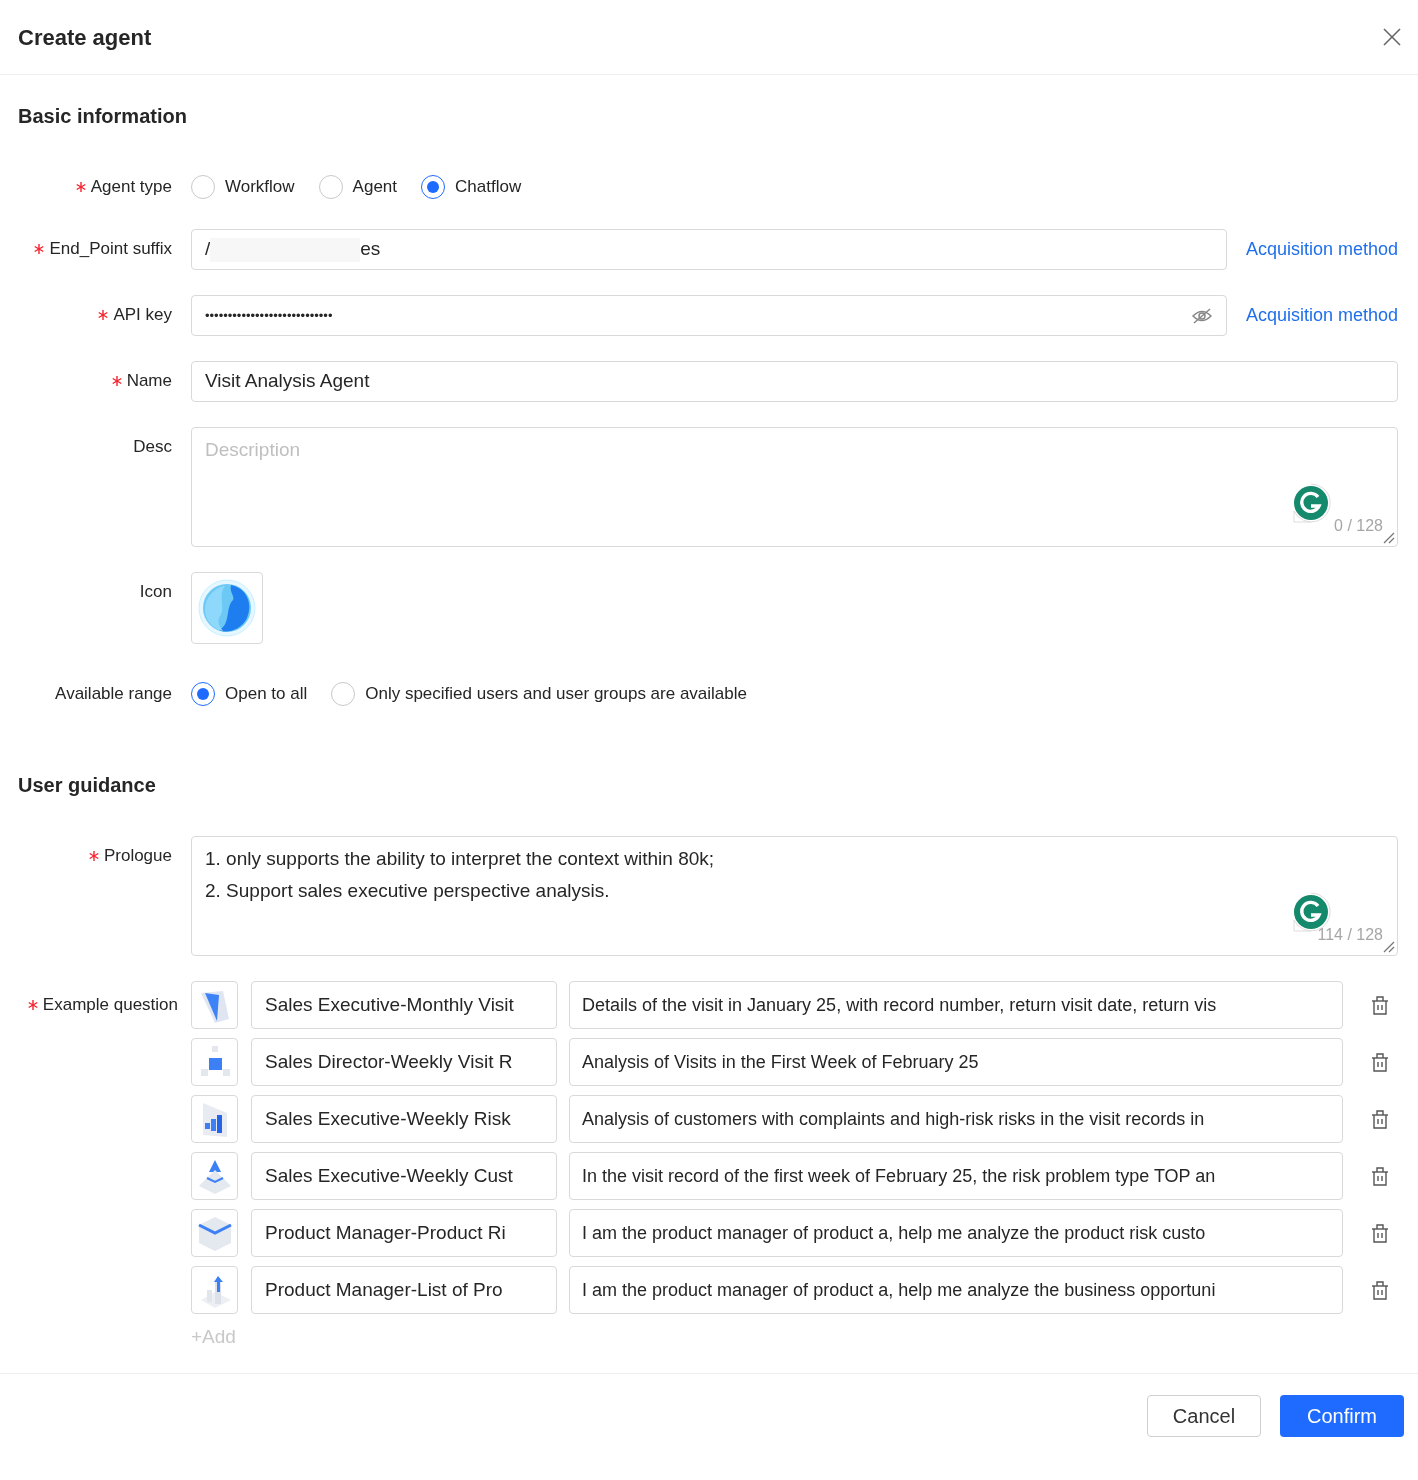  What do you see at coordinates (794, 381) in the screenshot?
I see `name-field: Visit Analysis Agent` at bounding box center [794, 381].